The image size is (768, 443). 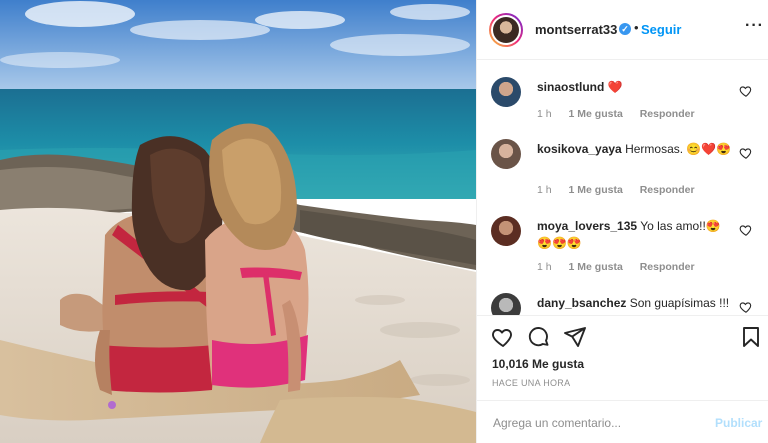 I want to click on comment-username: sinaostlund, so click(x=570, y=87).